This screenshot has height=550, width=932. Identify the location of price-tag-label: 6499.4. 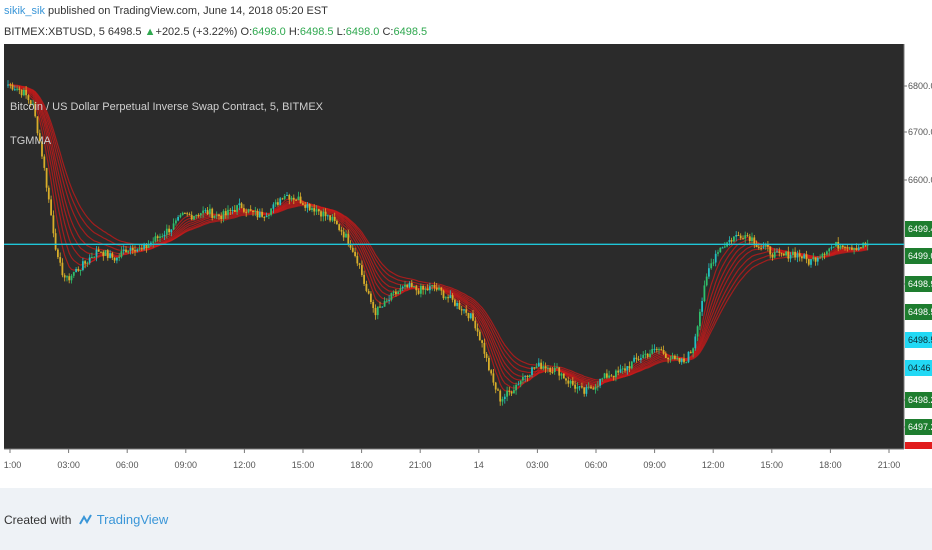
(920, 229).